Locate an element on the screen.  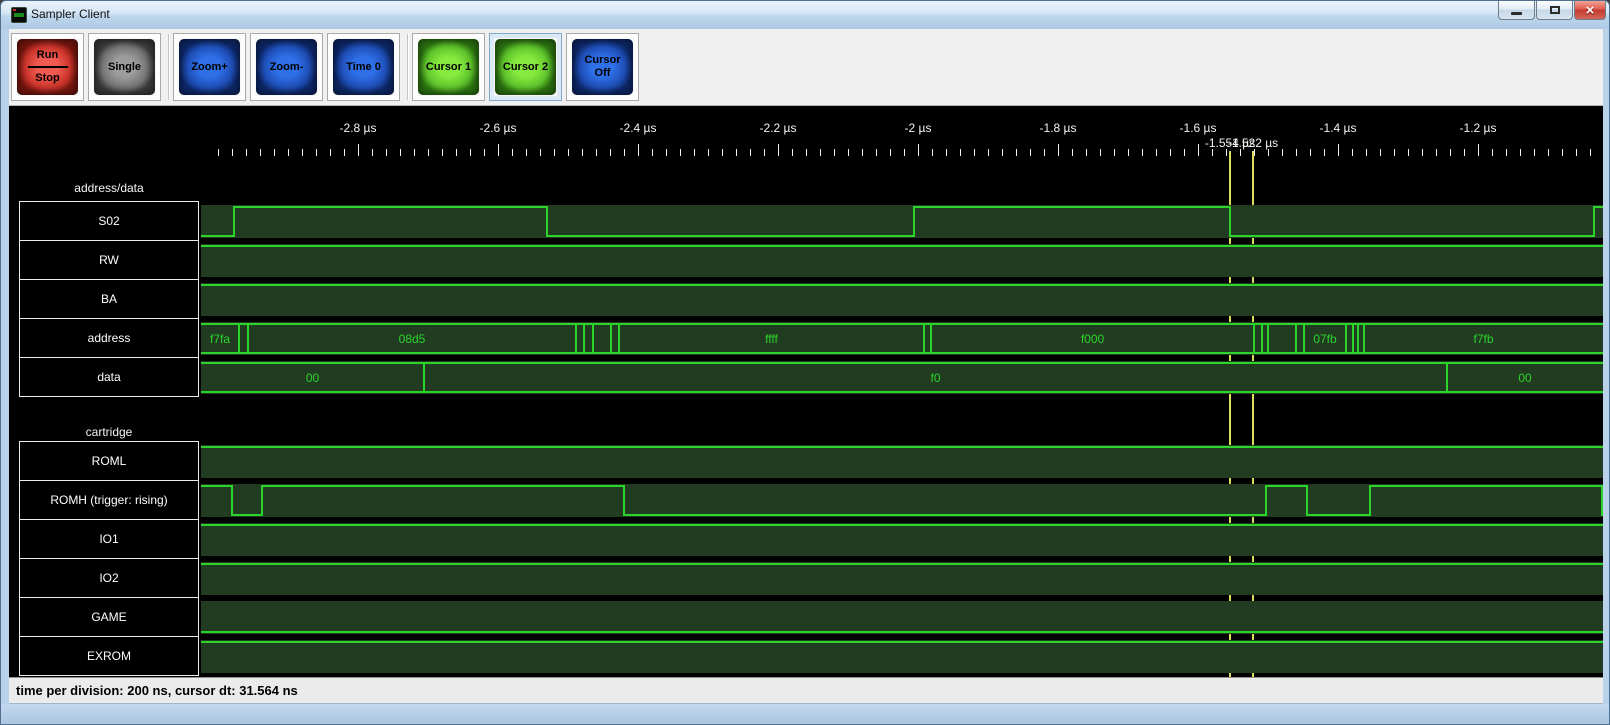
window-title: Sampler Client is located at coordinates (70, 14).